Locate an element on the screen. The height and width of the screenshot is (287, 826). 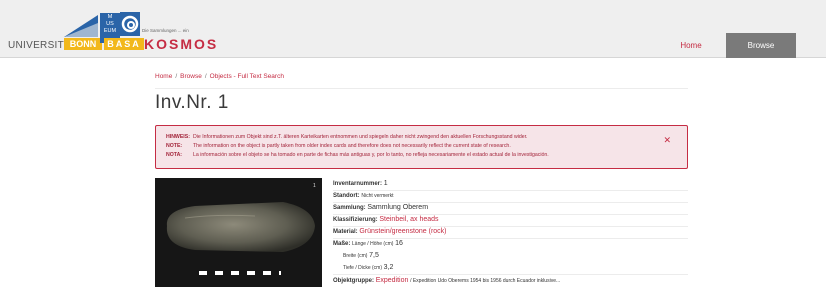
expedition-link: Expedition is located at coordinates (392, 280).